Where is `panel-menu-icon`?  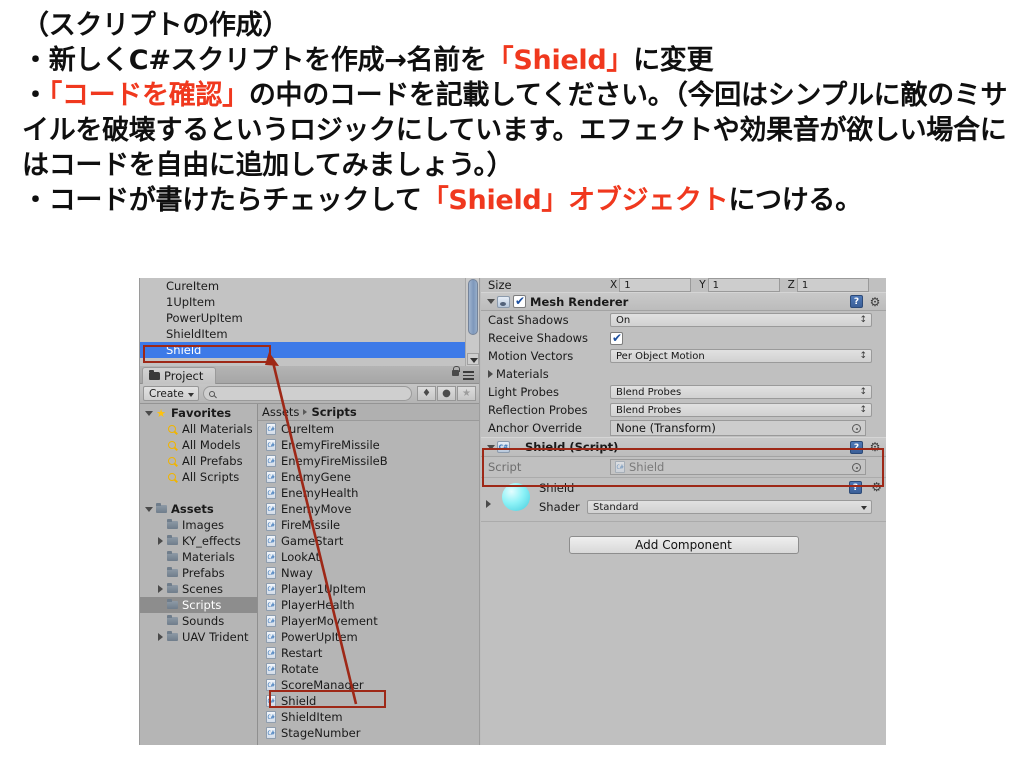 panel-menu-icon is located at coordinates (469, 375).